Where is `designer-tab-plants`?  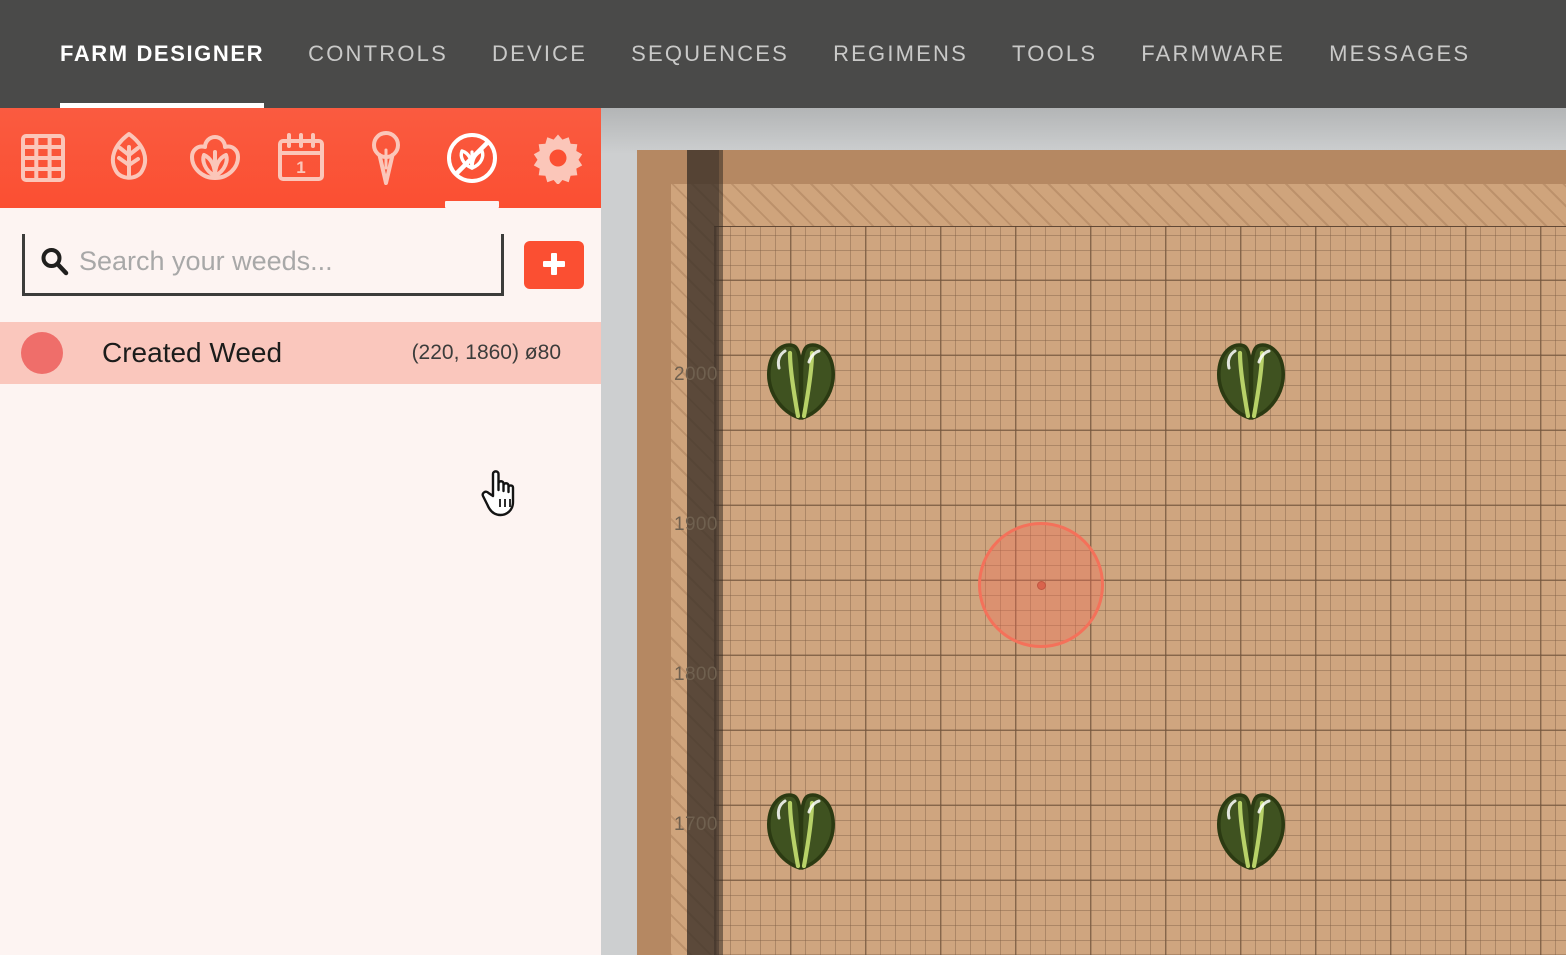
designer-tab-plants is located at coordinates (129, 158).